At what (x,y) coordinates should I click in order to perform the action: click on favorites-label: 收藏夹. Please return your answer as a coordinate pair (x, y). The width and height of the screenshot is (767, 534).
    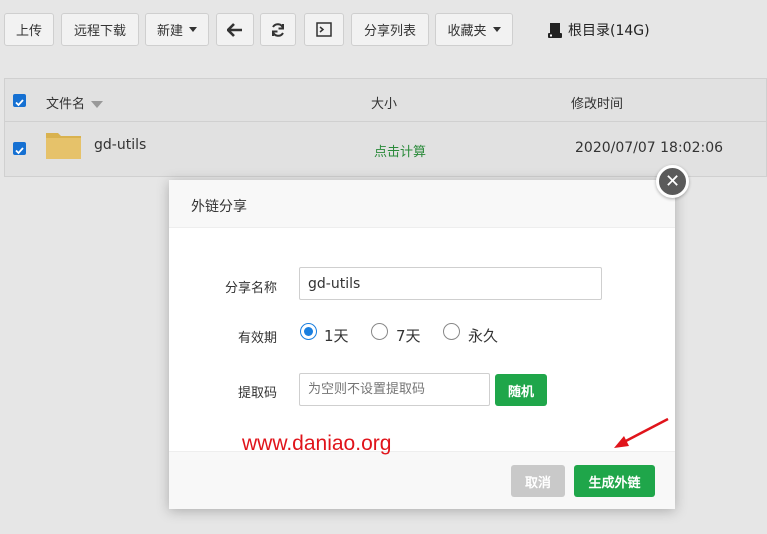
    Looking at the image, I should click on (467, 31).